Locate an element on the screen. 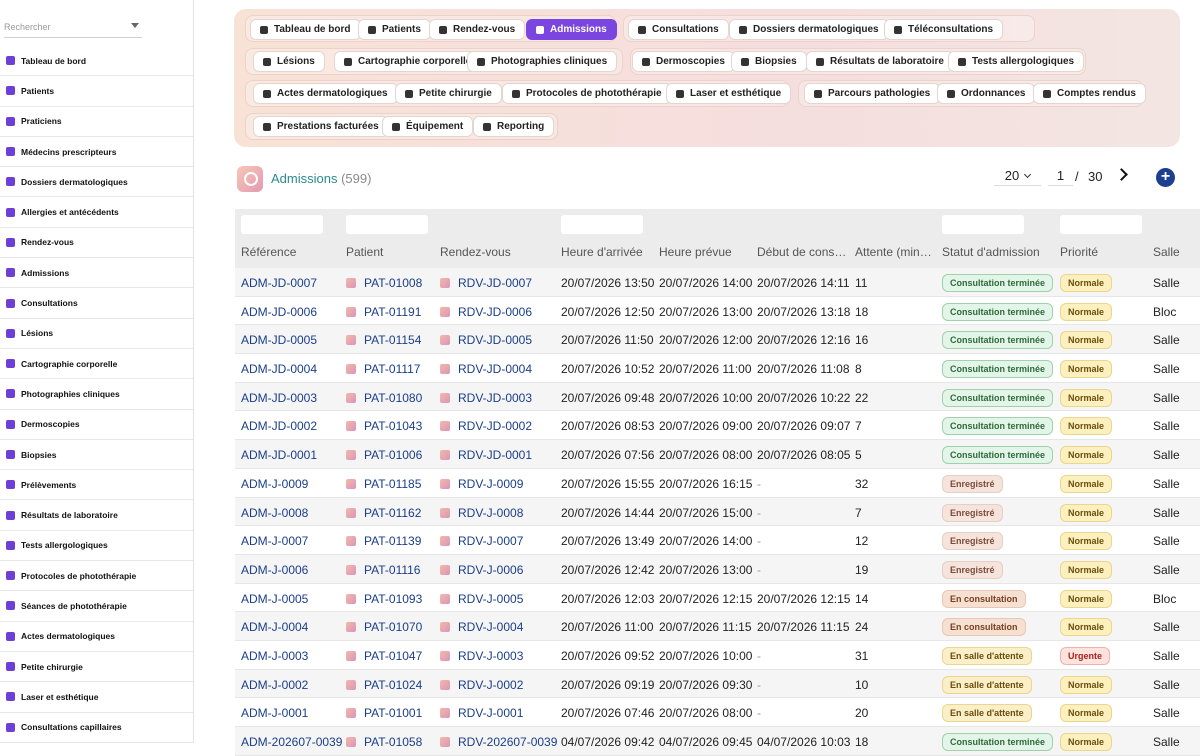  appointment-link: RDV-J-0002 is located at coordinates (490, 685).